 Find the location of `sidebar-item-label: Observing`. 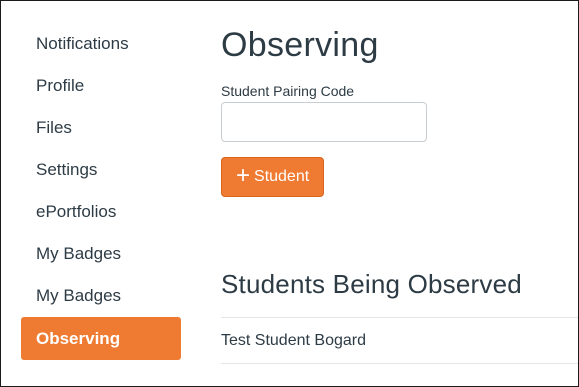

sidebar-item-label: Observing is located at coordinates (78, 338).